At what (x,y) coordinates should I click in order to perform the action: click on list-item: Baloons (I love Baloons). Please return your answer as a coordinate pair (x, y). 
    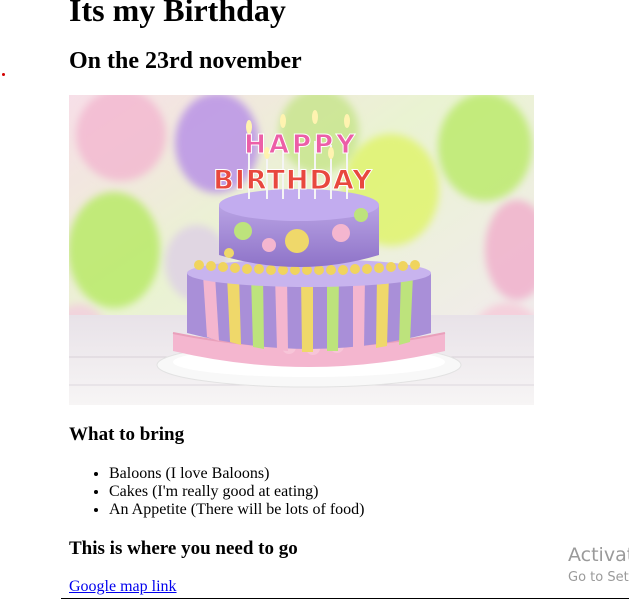
    Looking at the image, I should click on (237, 474).